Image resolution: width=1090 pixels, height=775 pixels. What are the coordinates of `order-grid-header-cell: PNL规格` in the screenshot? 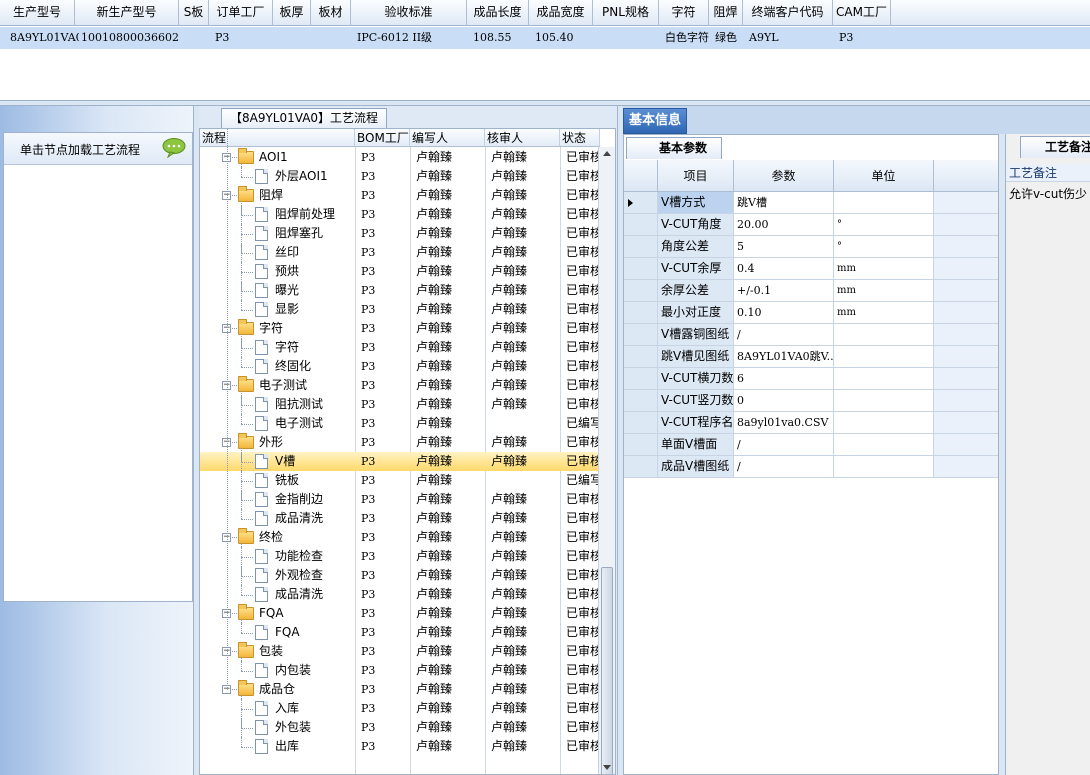 It's located at (626, 13).